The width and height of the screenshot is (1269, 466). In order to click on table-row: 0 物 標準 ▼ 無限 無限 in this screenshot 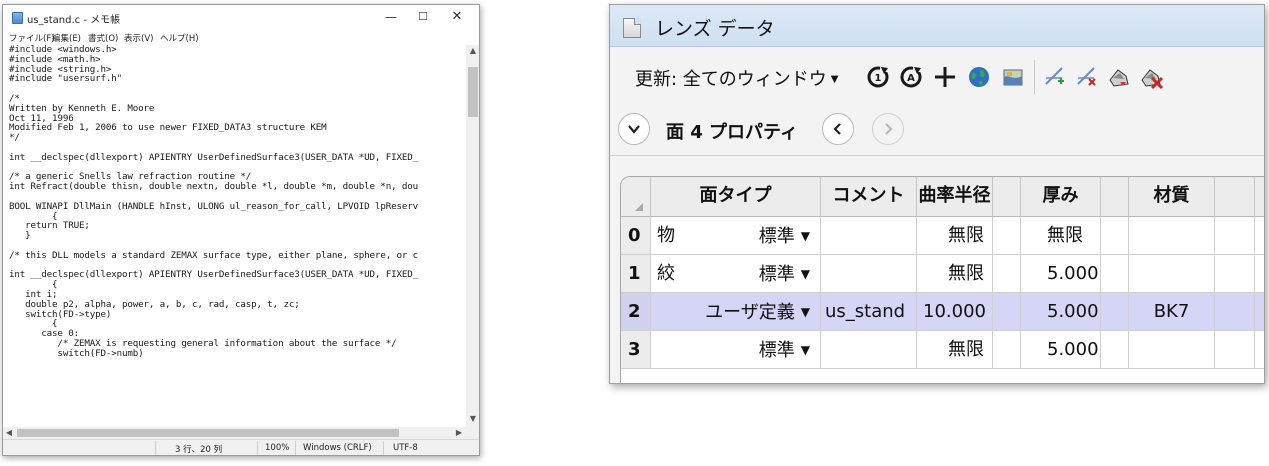, I will do `click(942, 236)`.